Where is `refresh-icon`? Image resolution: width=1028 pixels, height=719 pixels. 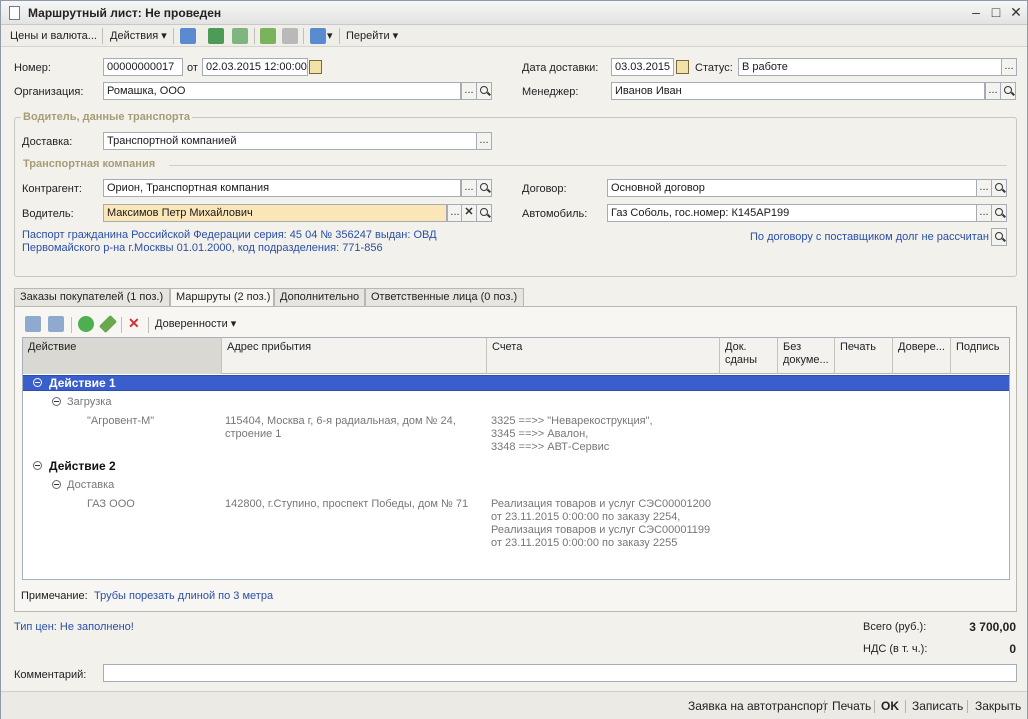
refresh-icon is located at coordinates (216, 36).